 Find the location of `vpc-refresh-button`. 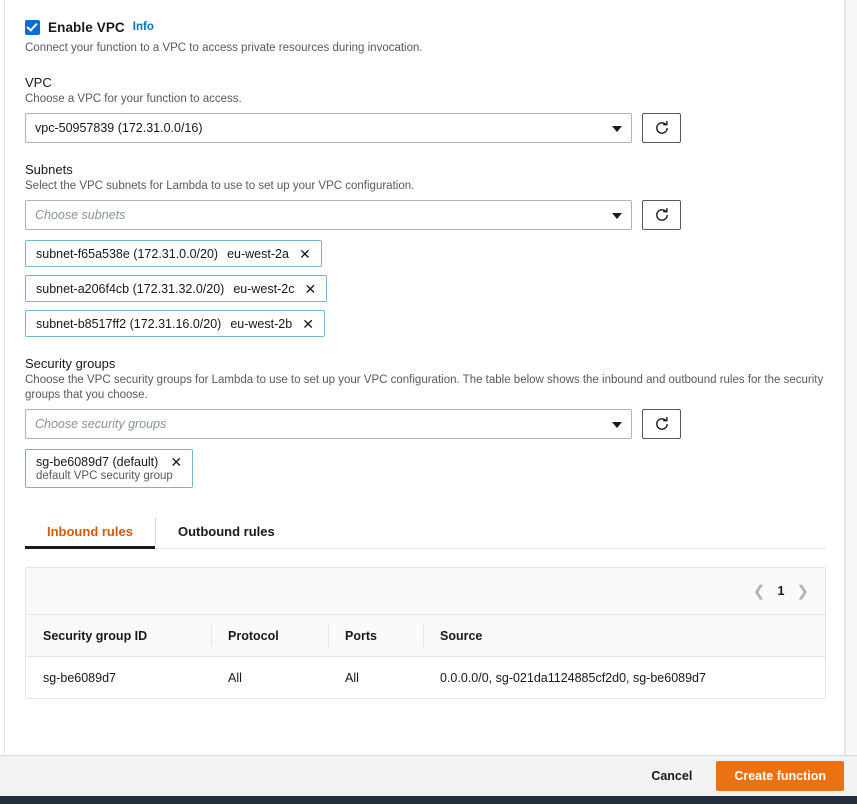

vpc-refresh-button is located at coordinates (661, 128).